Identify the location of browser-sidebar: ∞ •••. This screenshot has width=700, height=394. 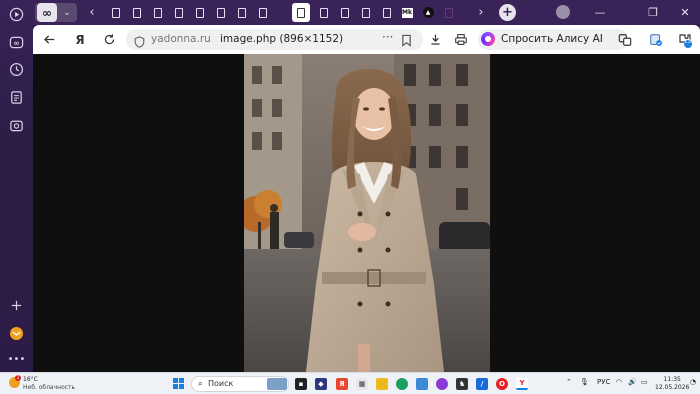
(16, 186).